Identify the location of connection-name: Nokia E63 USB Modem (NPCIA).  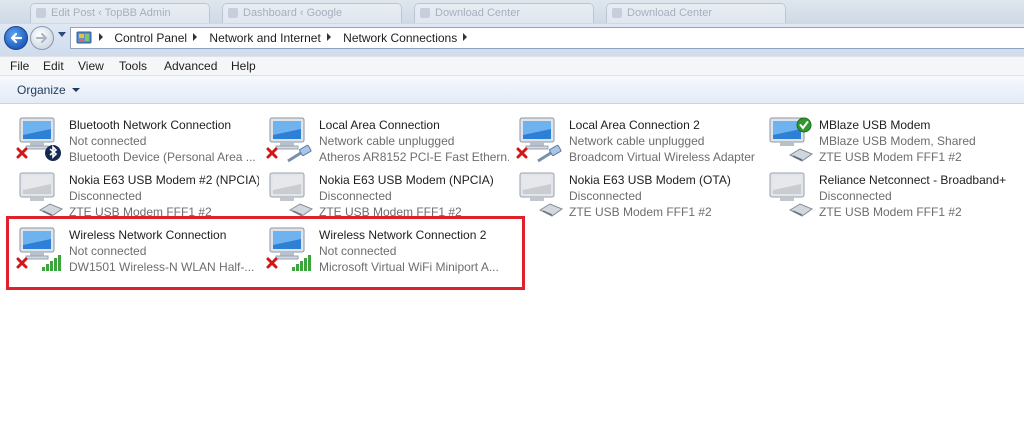
(406, 180).